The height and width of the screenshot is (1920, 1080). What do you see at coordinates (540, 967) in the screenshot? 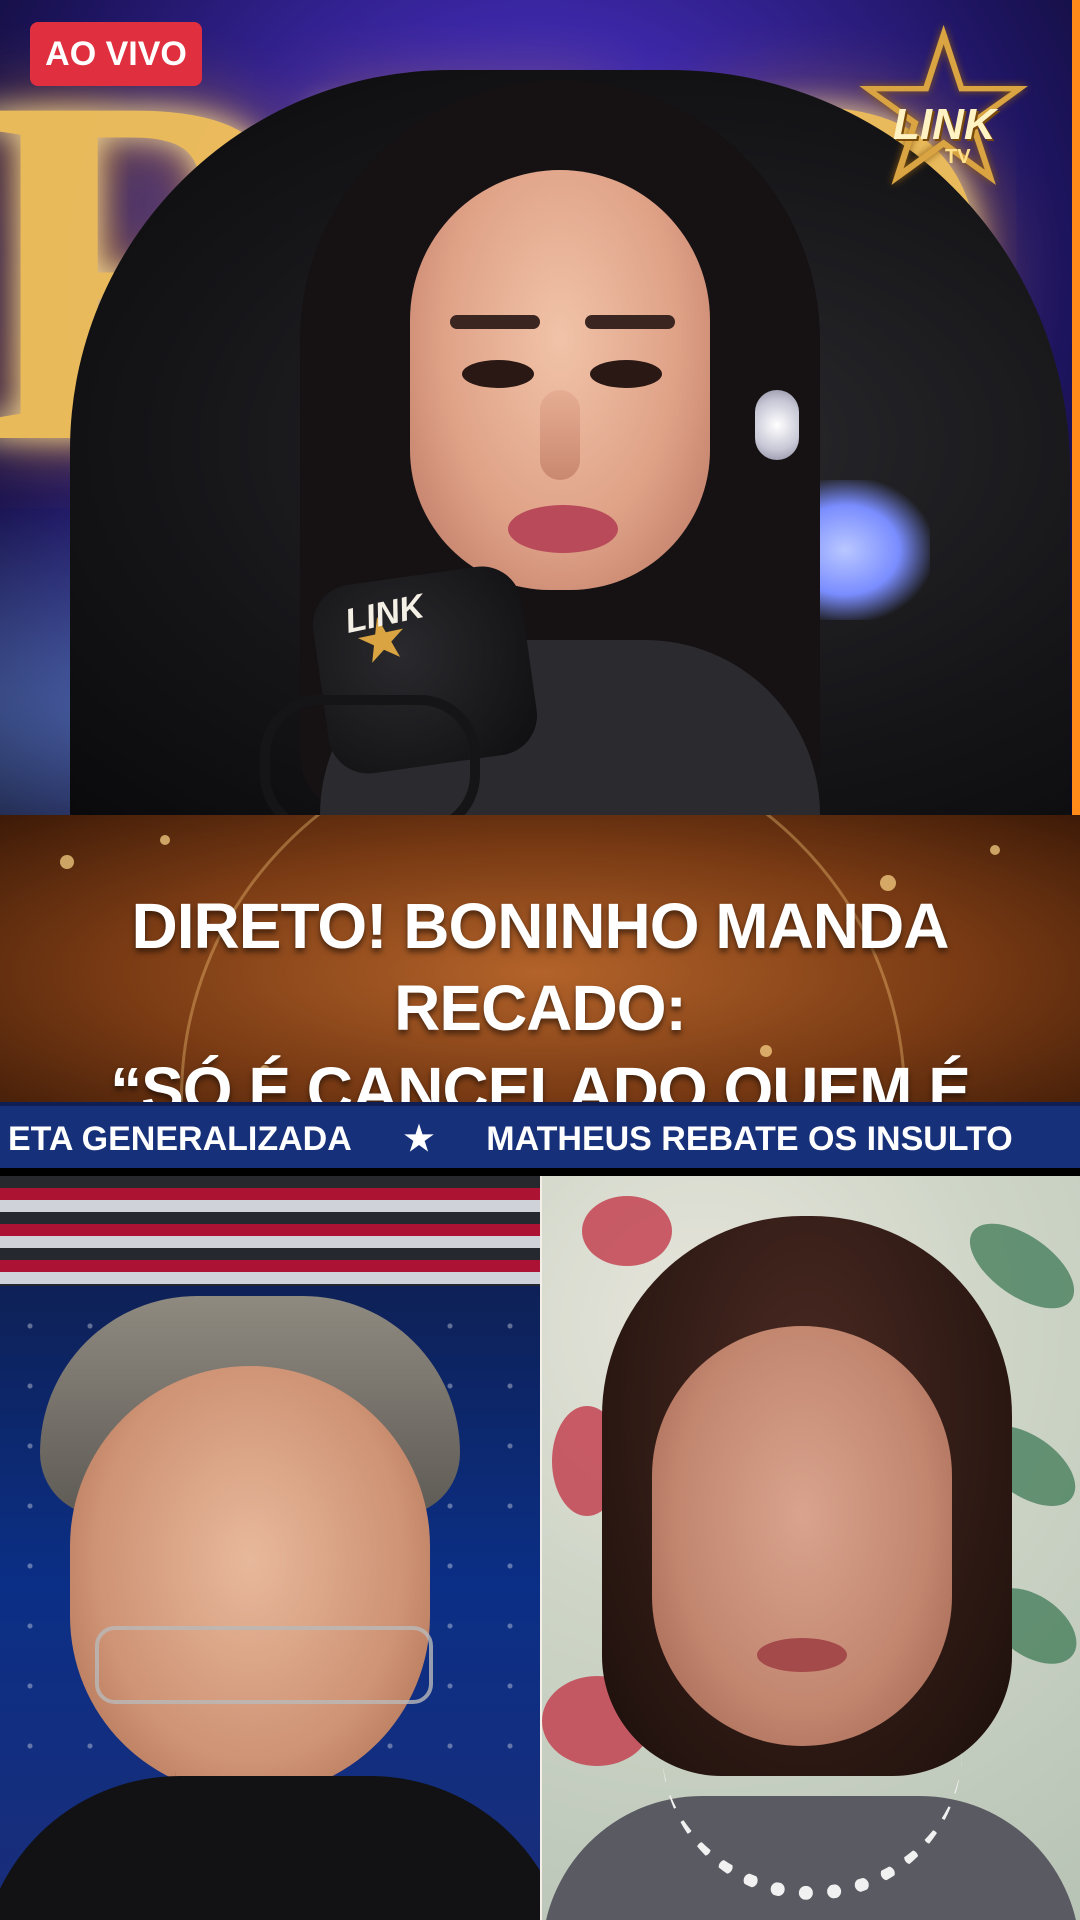
I see `headline-line-1: DIRETO! BONINHO MANDA RECADO:` at bounding box center [540, 967].